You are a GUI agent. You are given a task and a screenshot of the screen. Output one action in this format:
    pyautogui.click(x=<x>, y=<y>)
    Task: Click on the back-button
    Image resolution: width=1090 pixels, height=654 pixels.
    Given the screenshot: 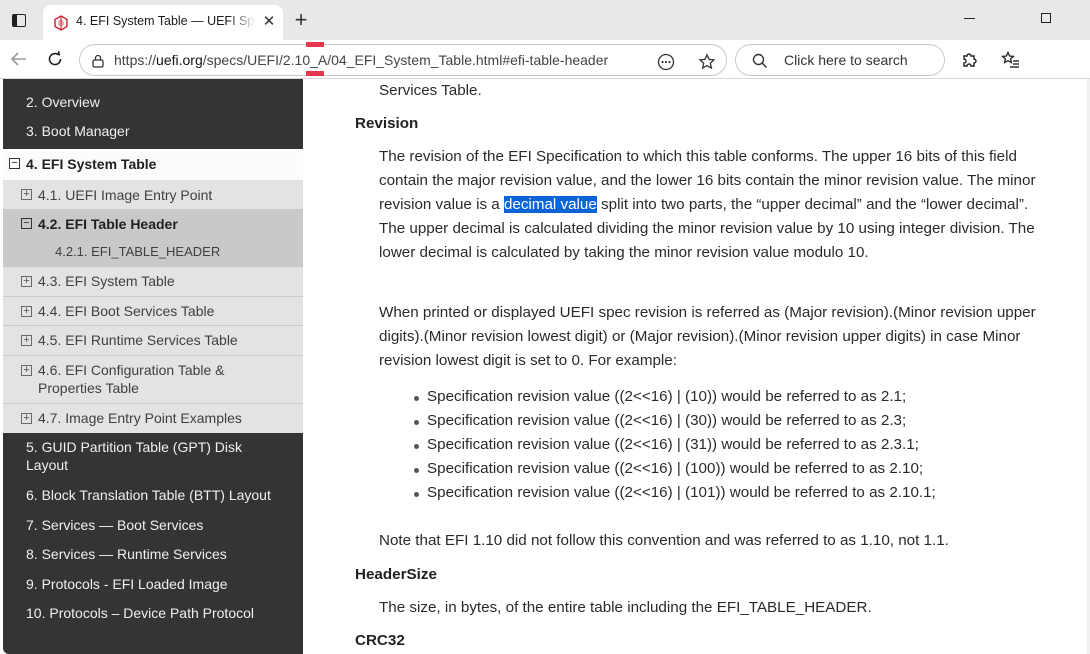 What is the action you would take?
    pyautogui.click(x=19, y=59)
    